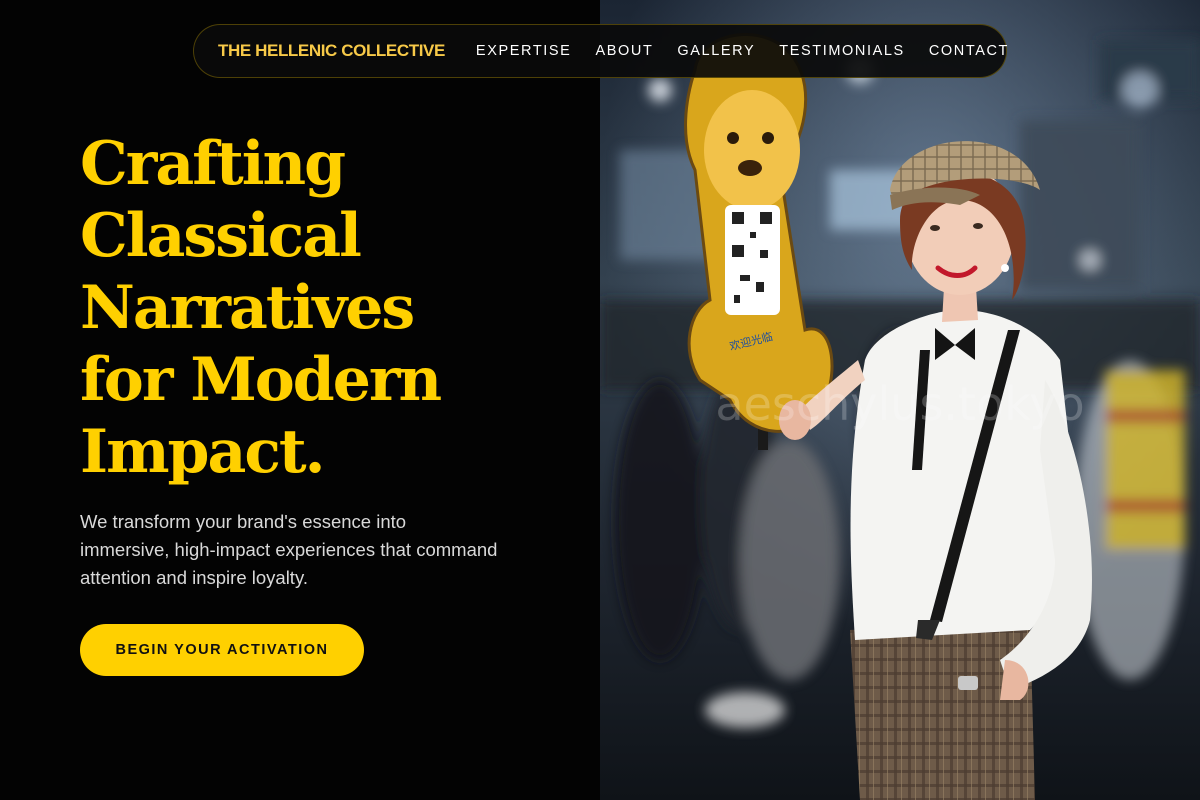  Describe the element at coordinates (969, 51) in the screenshot. I see `nav-link-contact: CONTACT` at that location.